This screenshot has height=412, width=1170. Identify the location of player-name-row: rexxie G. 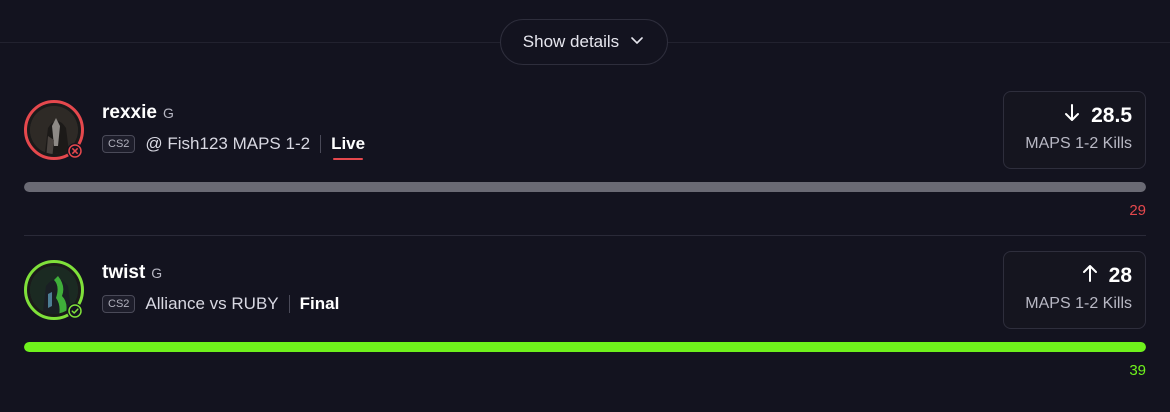
(138, 113).